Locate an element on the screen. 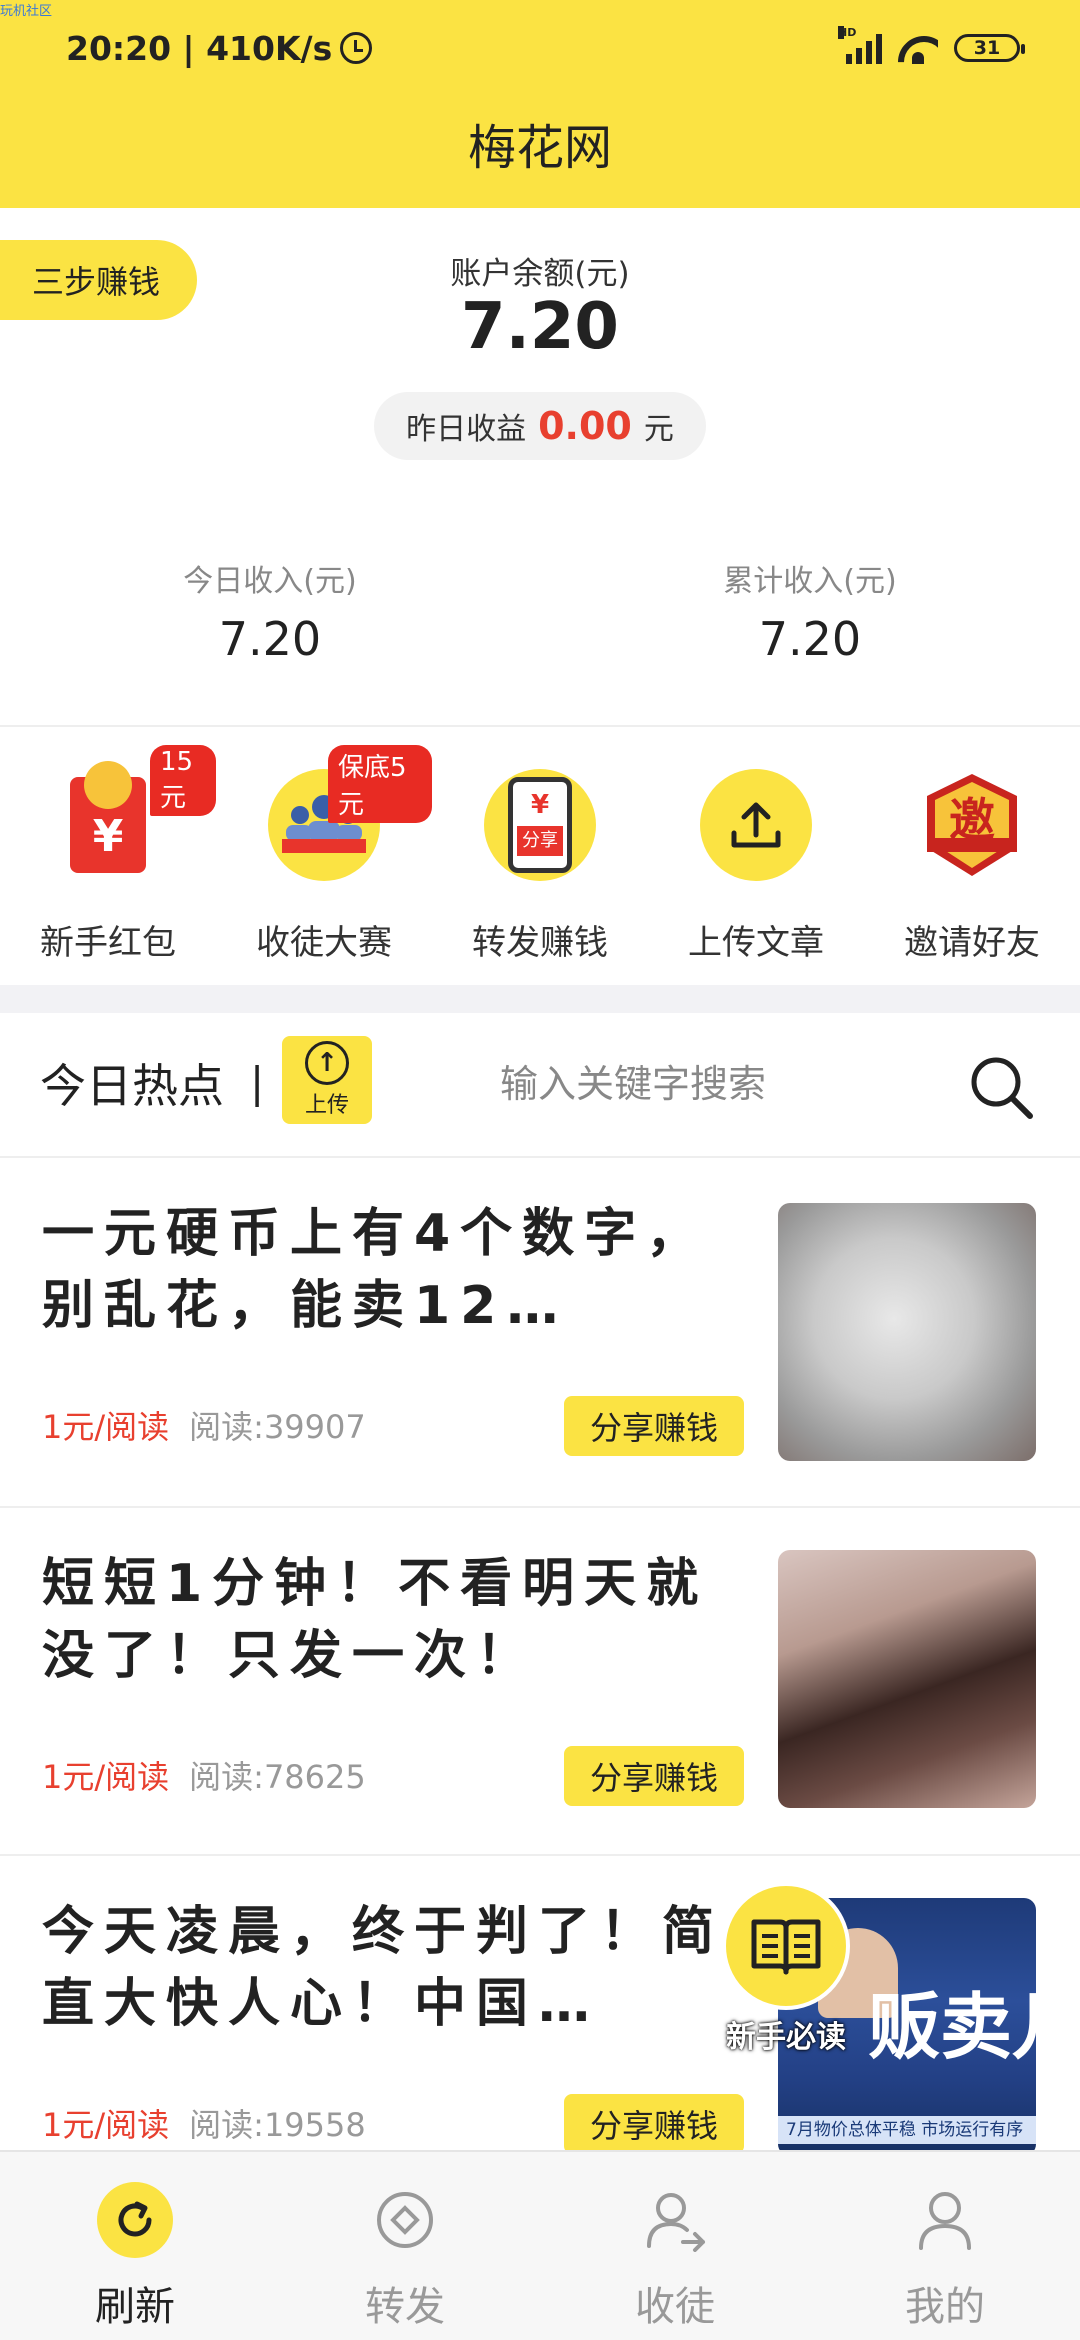 The width and height of the screenshot is (1080, 2340). book-icon is located at coordinates (786, 1946).